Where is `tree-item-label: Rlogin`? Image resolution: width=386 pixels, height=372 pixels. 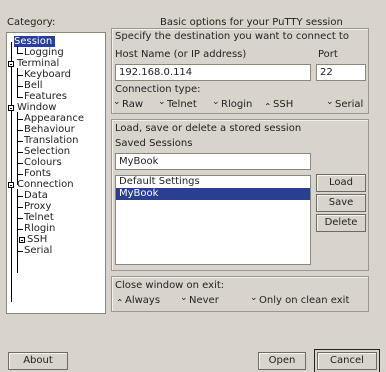 tree-item-label: Rlogin is located at coordinates (40, 228).